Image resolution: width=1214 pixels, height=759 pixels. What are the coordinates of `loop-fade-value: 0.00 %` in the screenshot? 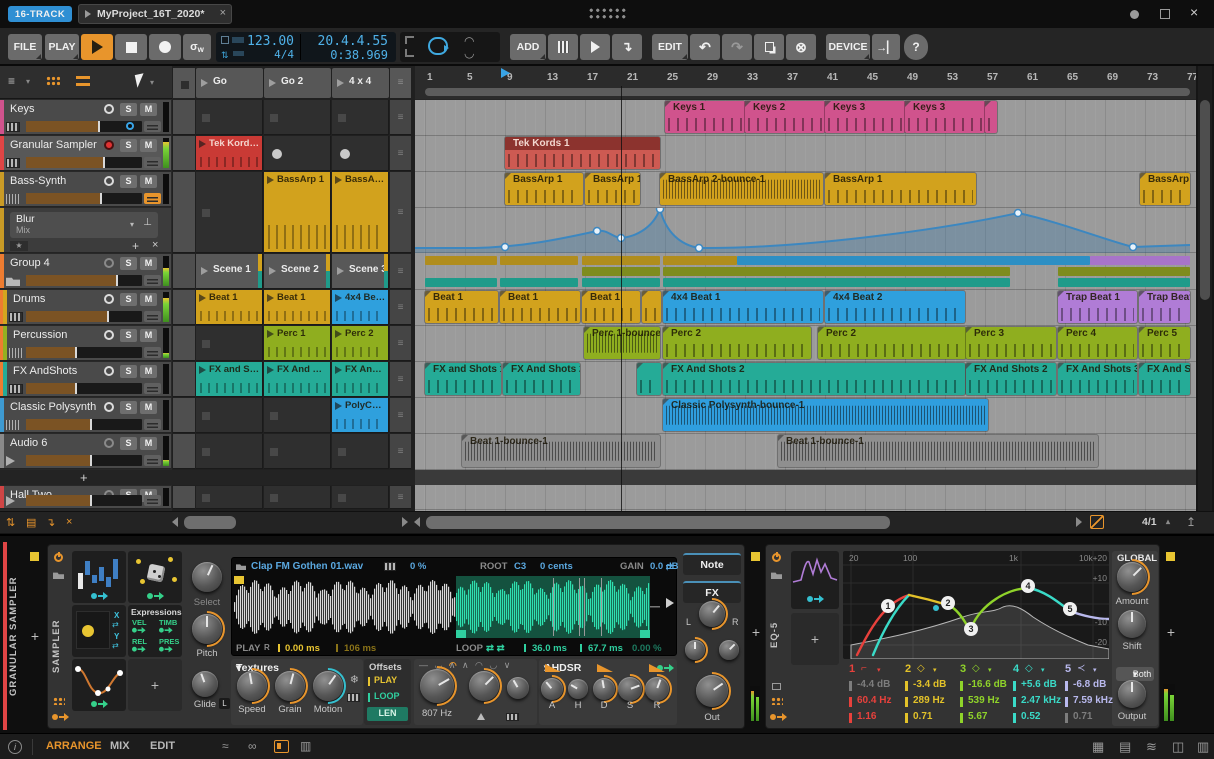 It's located at (647, 648).